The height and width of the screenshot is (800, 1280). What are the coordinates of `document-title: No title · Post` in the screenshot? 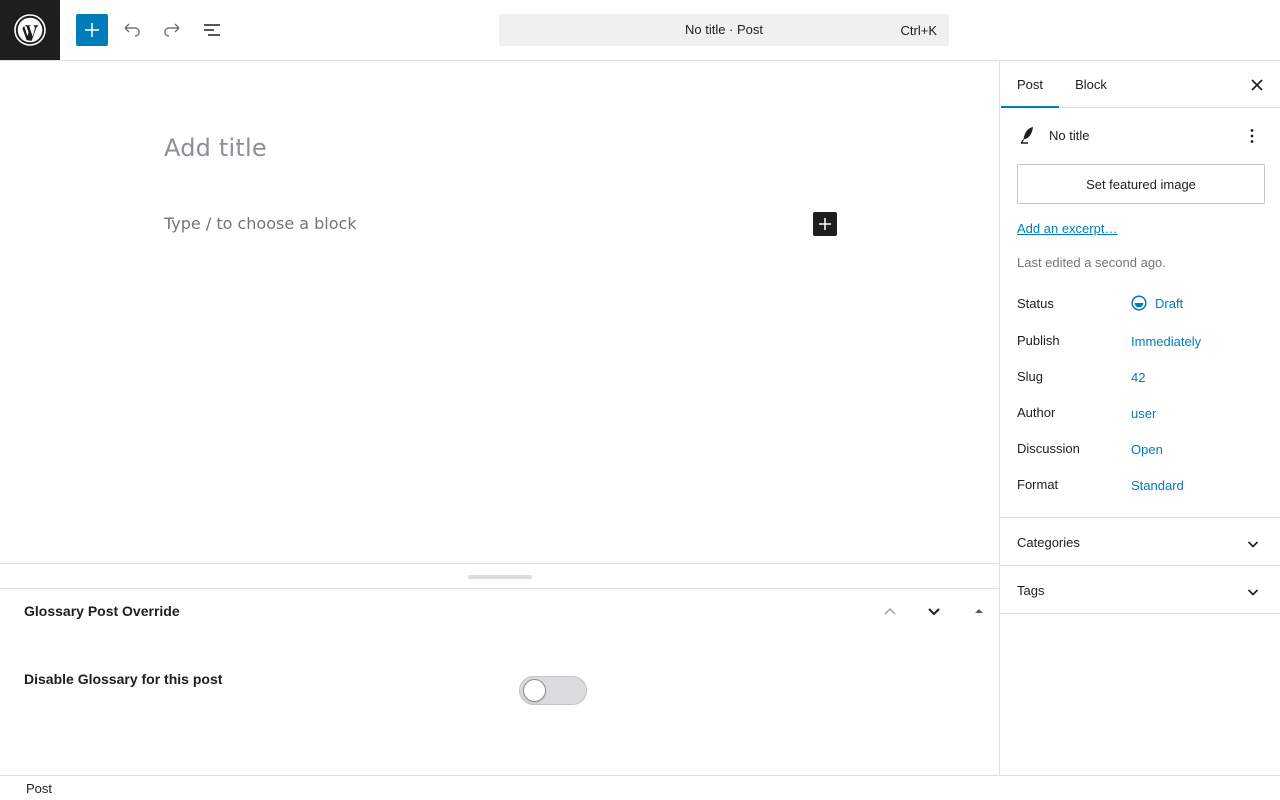 It's located at (724, 29).